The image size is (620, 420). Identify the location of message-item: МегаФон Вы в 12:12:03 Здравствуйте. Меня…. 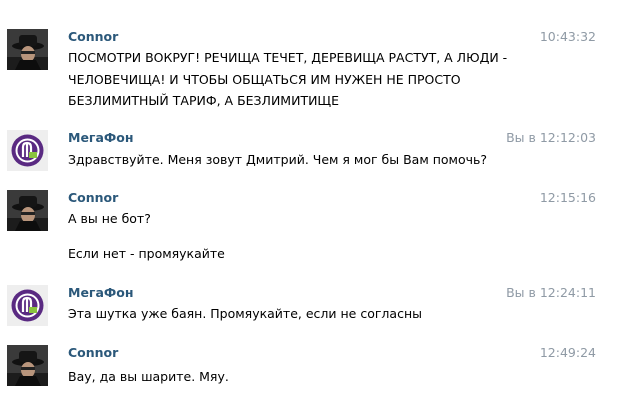
(310, 152).